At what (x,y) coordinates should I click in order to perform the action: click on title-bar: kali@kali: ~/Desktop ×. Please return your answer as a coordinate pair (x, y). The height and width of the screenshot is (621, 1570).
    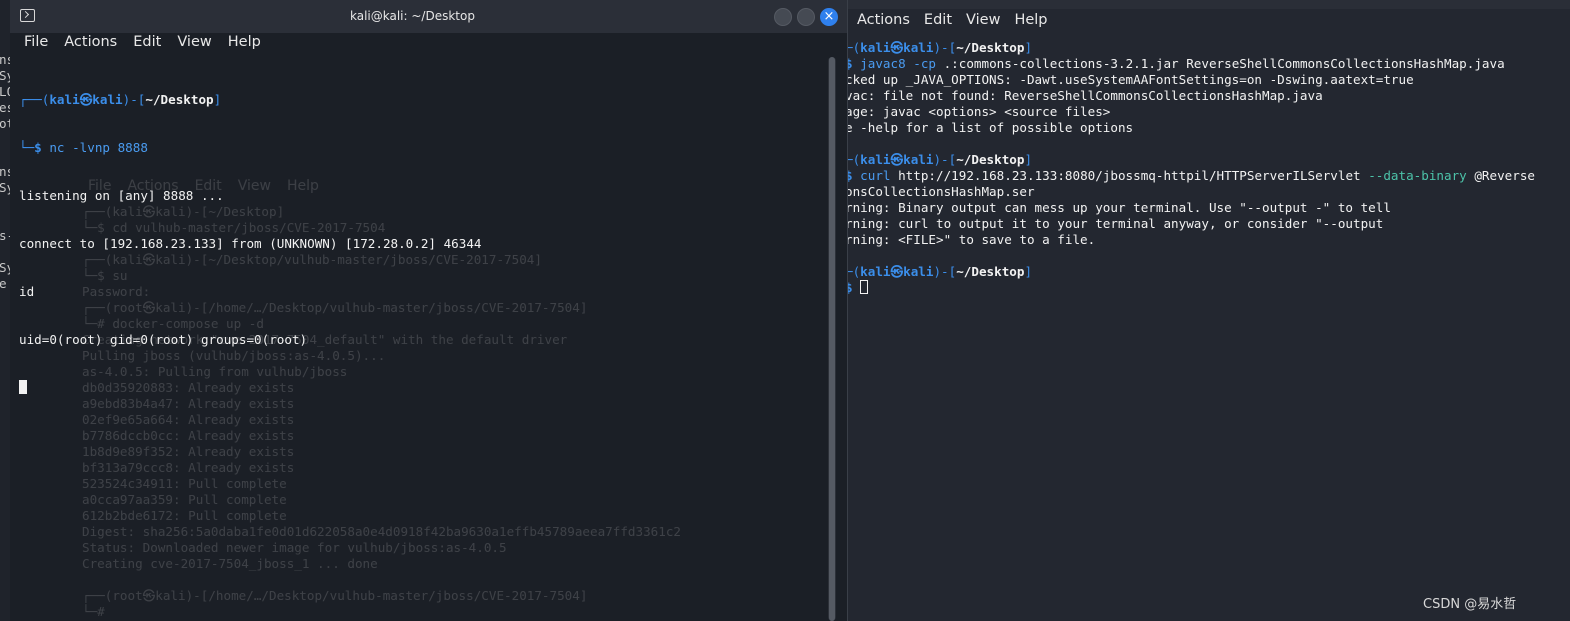
    Looking at the image, I should click on (428, 16).